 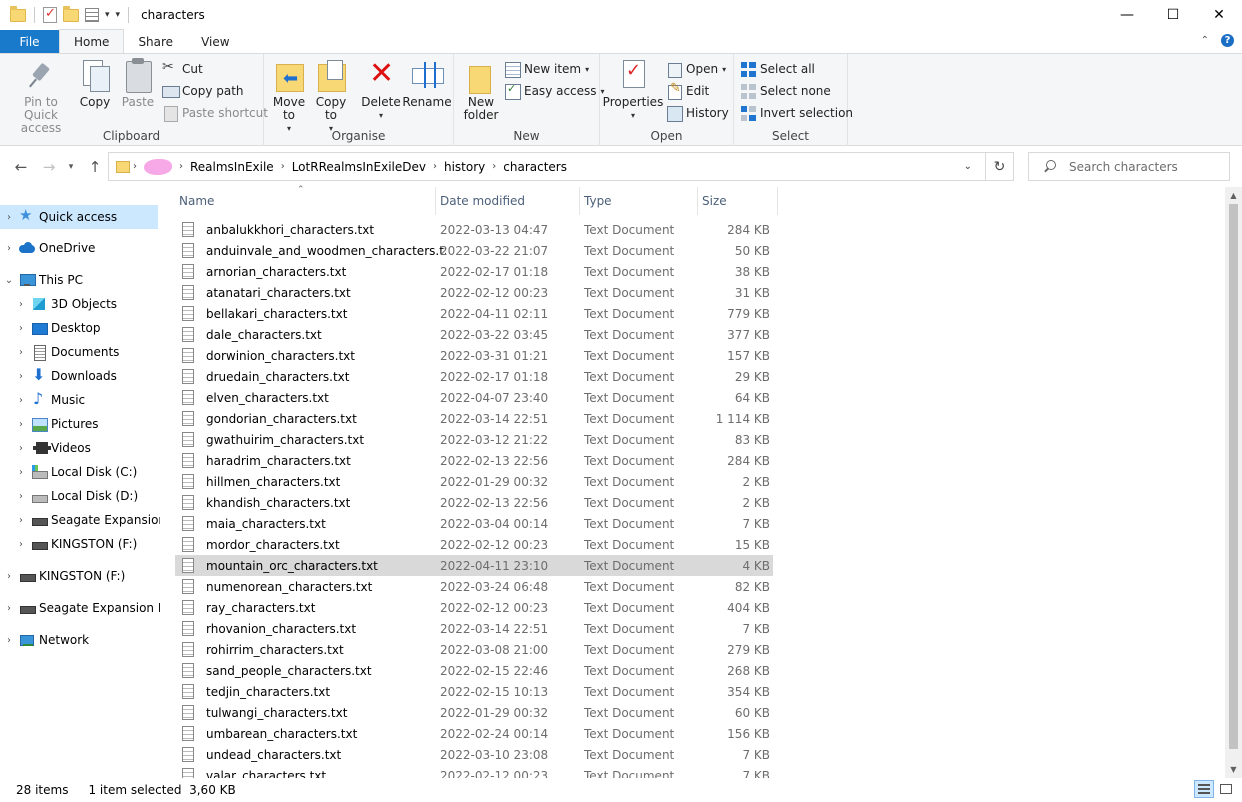 What do you see at coordinates (47, 248) in the screenshot?
I see `nav-onedrive: › OneDrive` at bounding box center [47, 248].